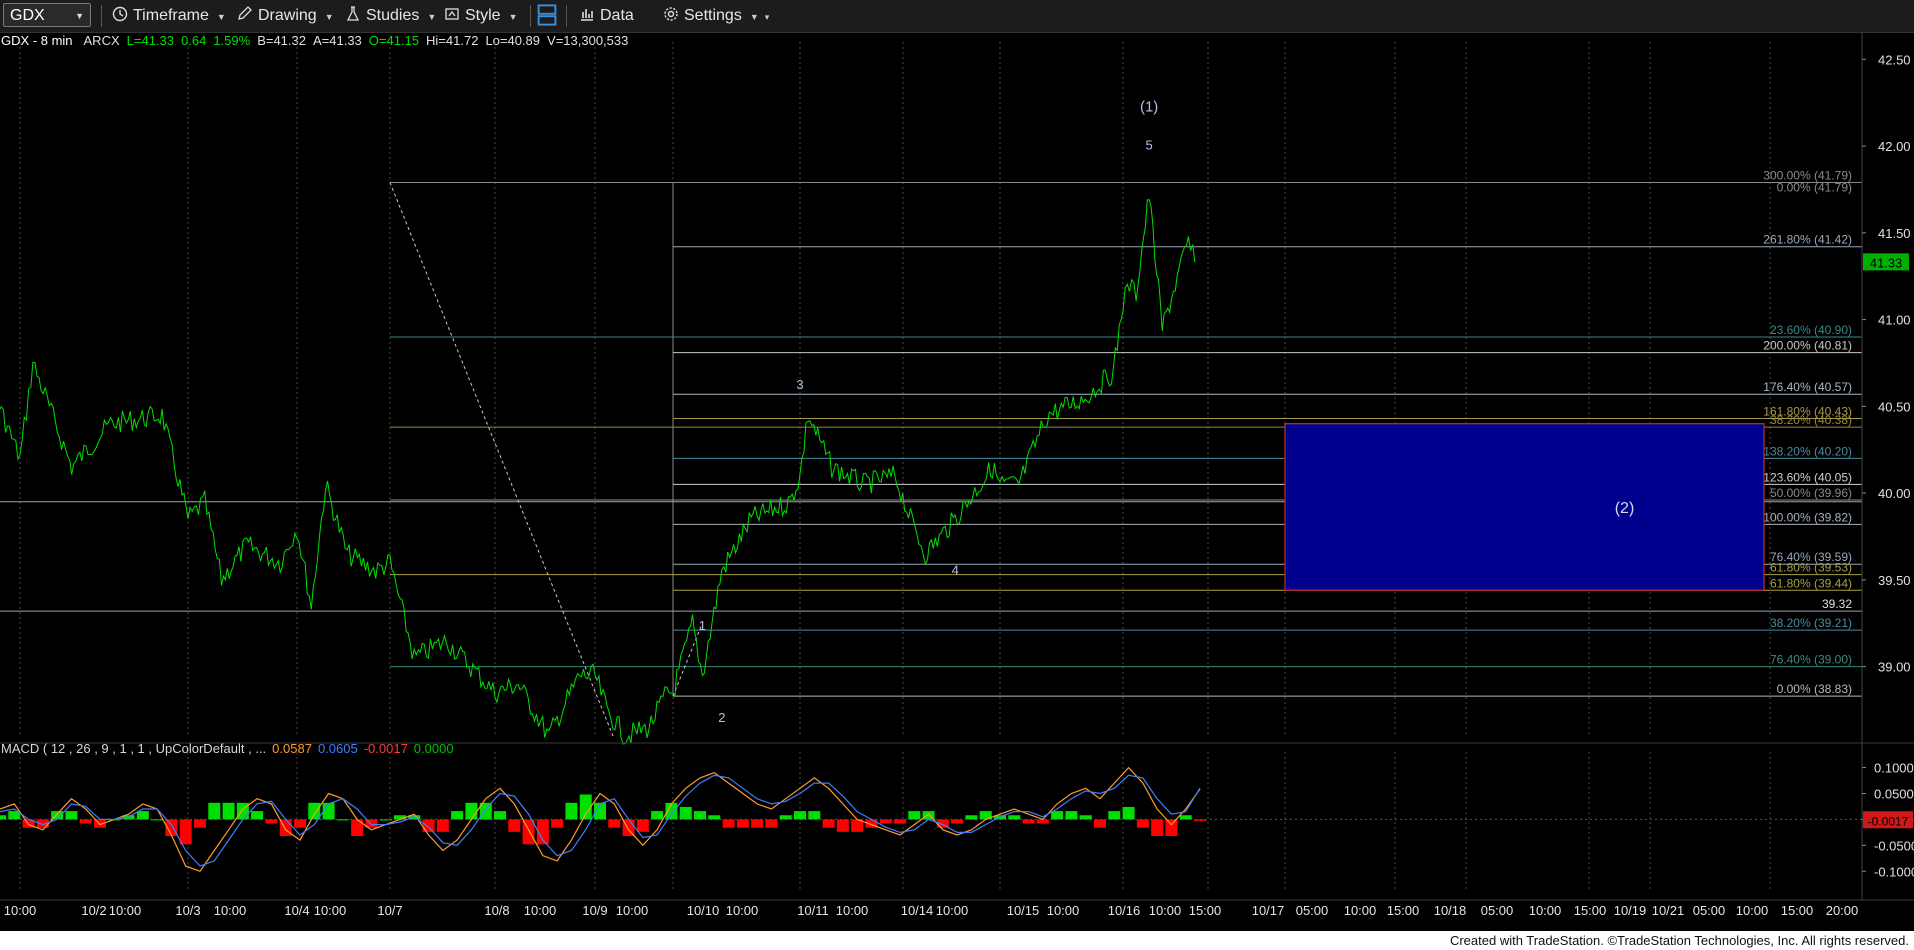  Describe the element at coordinates (1807, 387) in the screenshot. I see `fib-extension-label: 176.40% (40.57)` at that location.